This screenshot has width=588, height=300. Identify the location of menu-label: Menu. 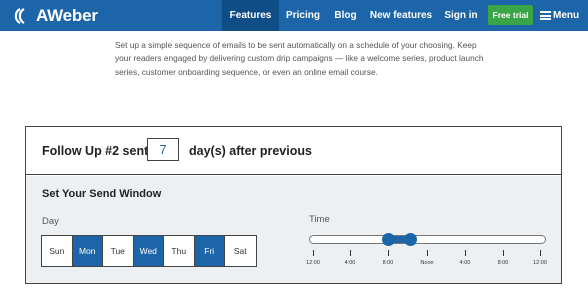
(566, 15).